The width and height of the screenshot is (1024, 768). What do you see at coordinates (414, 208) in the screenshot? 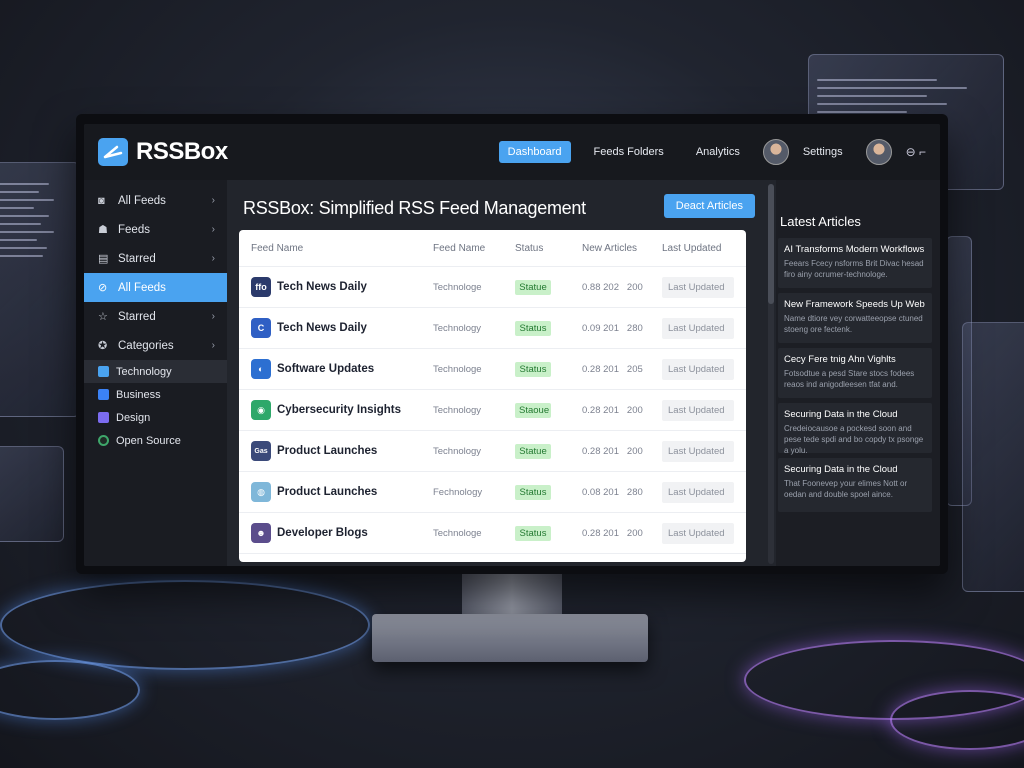
I see `page-title: RSSBox: Simplified RSS Feed Management` at bounding box center [414, 208].